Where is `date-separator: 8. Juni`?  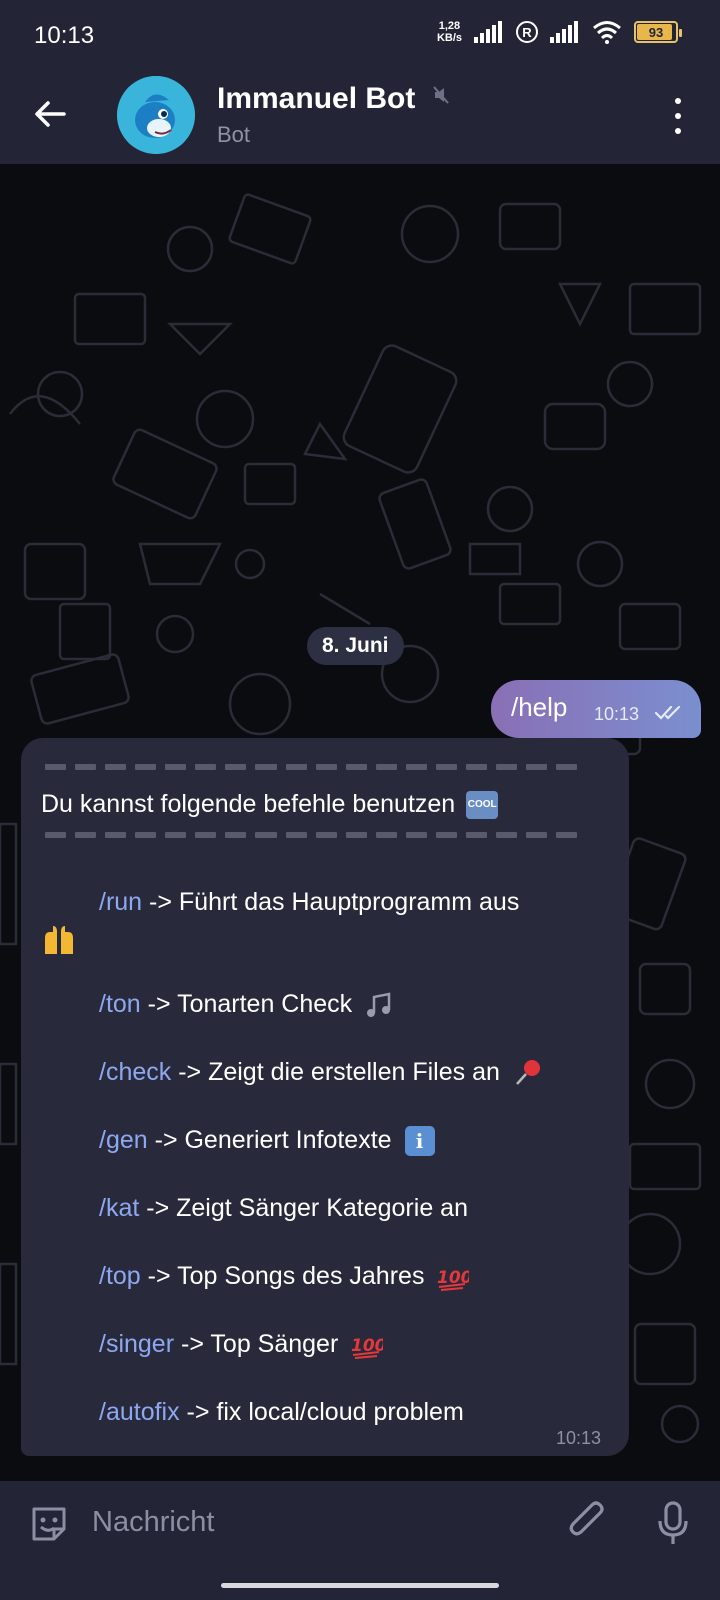 date-separator: 8. Juni is located at coordinates (355, 646).